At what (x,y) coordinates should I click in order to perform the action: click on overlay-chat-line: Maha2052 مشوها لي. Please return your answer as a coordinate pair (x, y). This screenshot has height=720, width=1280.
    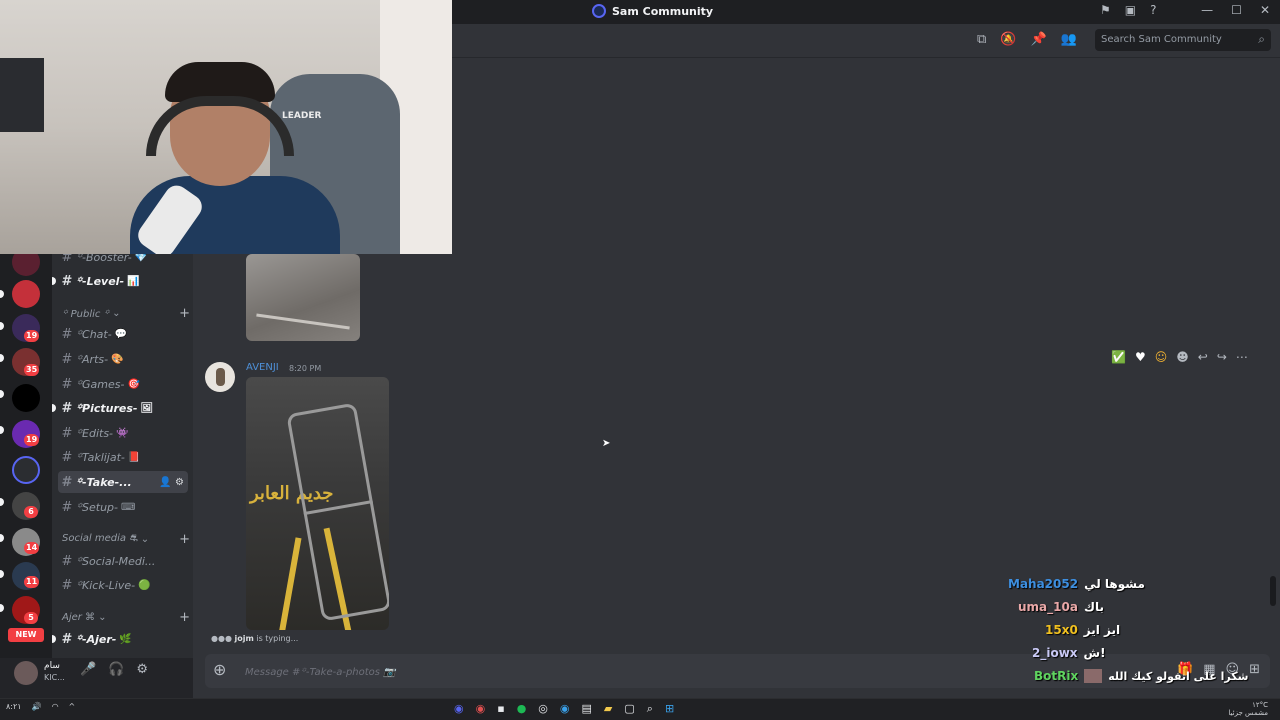
    Looking at the image, I should click on (1076, 584).